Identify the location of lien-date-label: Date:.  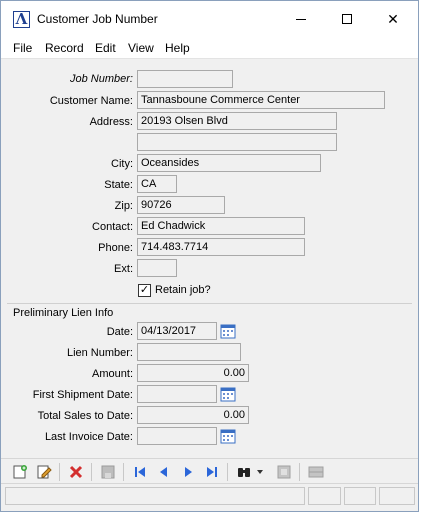
(119, 332).